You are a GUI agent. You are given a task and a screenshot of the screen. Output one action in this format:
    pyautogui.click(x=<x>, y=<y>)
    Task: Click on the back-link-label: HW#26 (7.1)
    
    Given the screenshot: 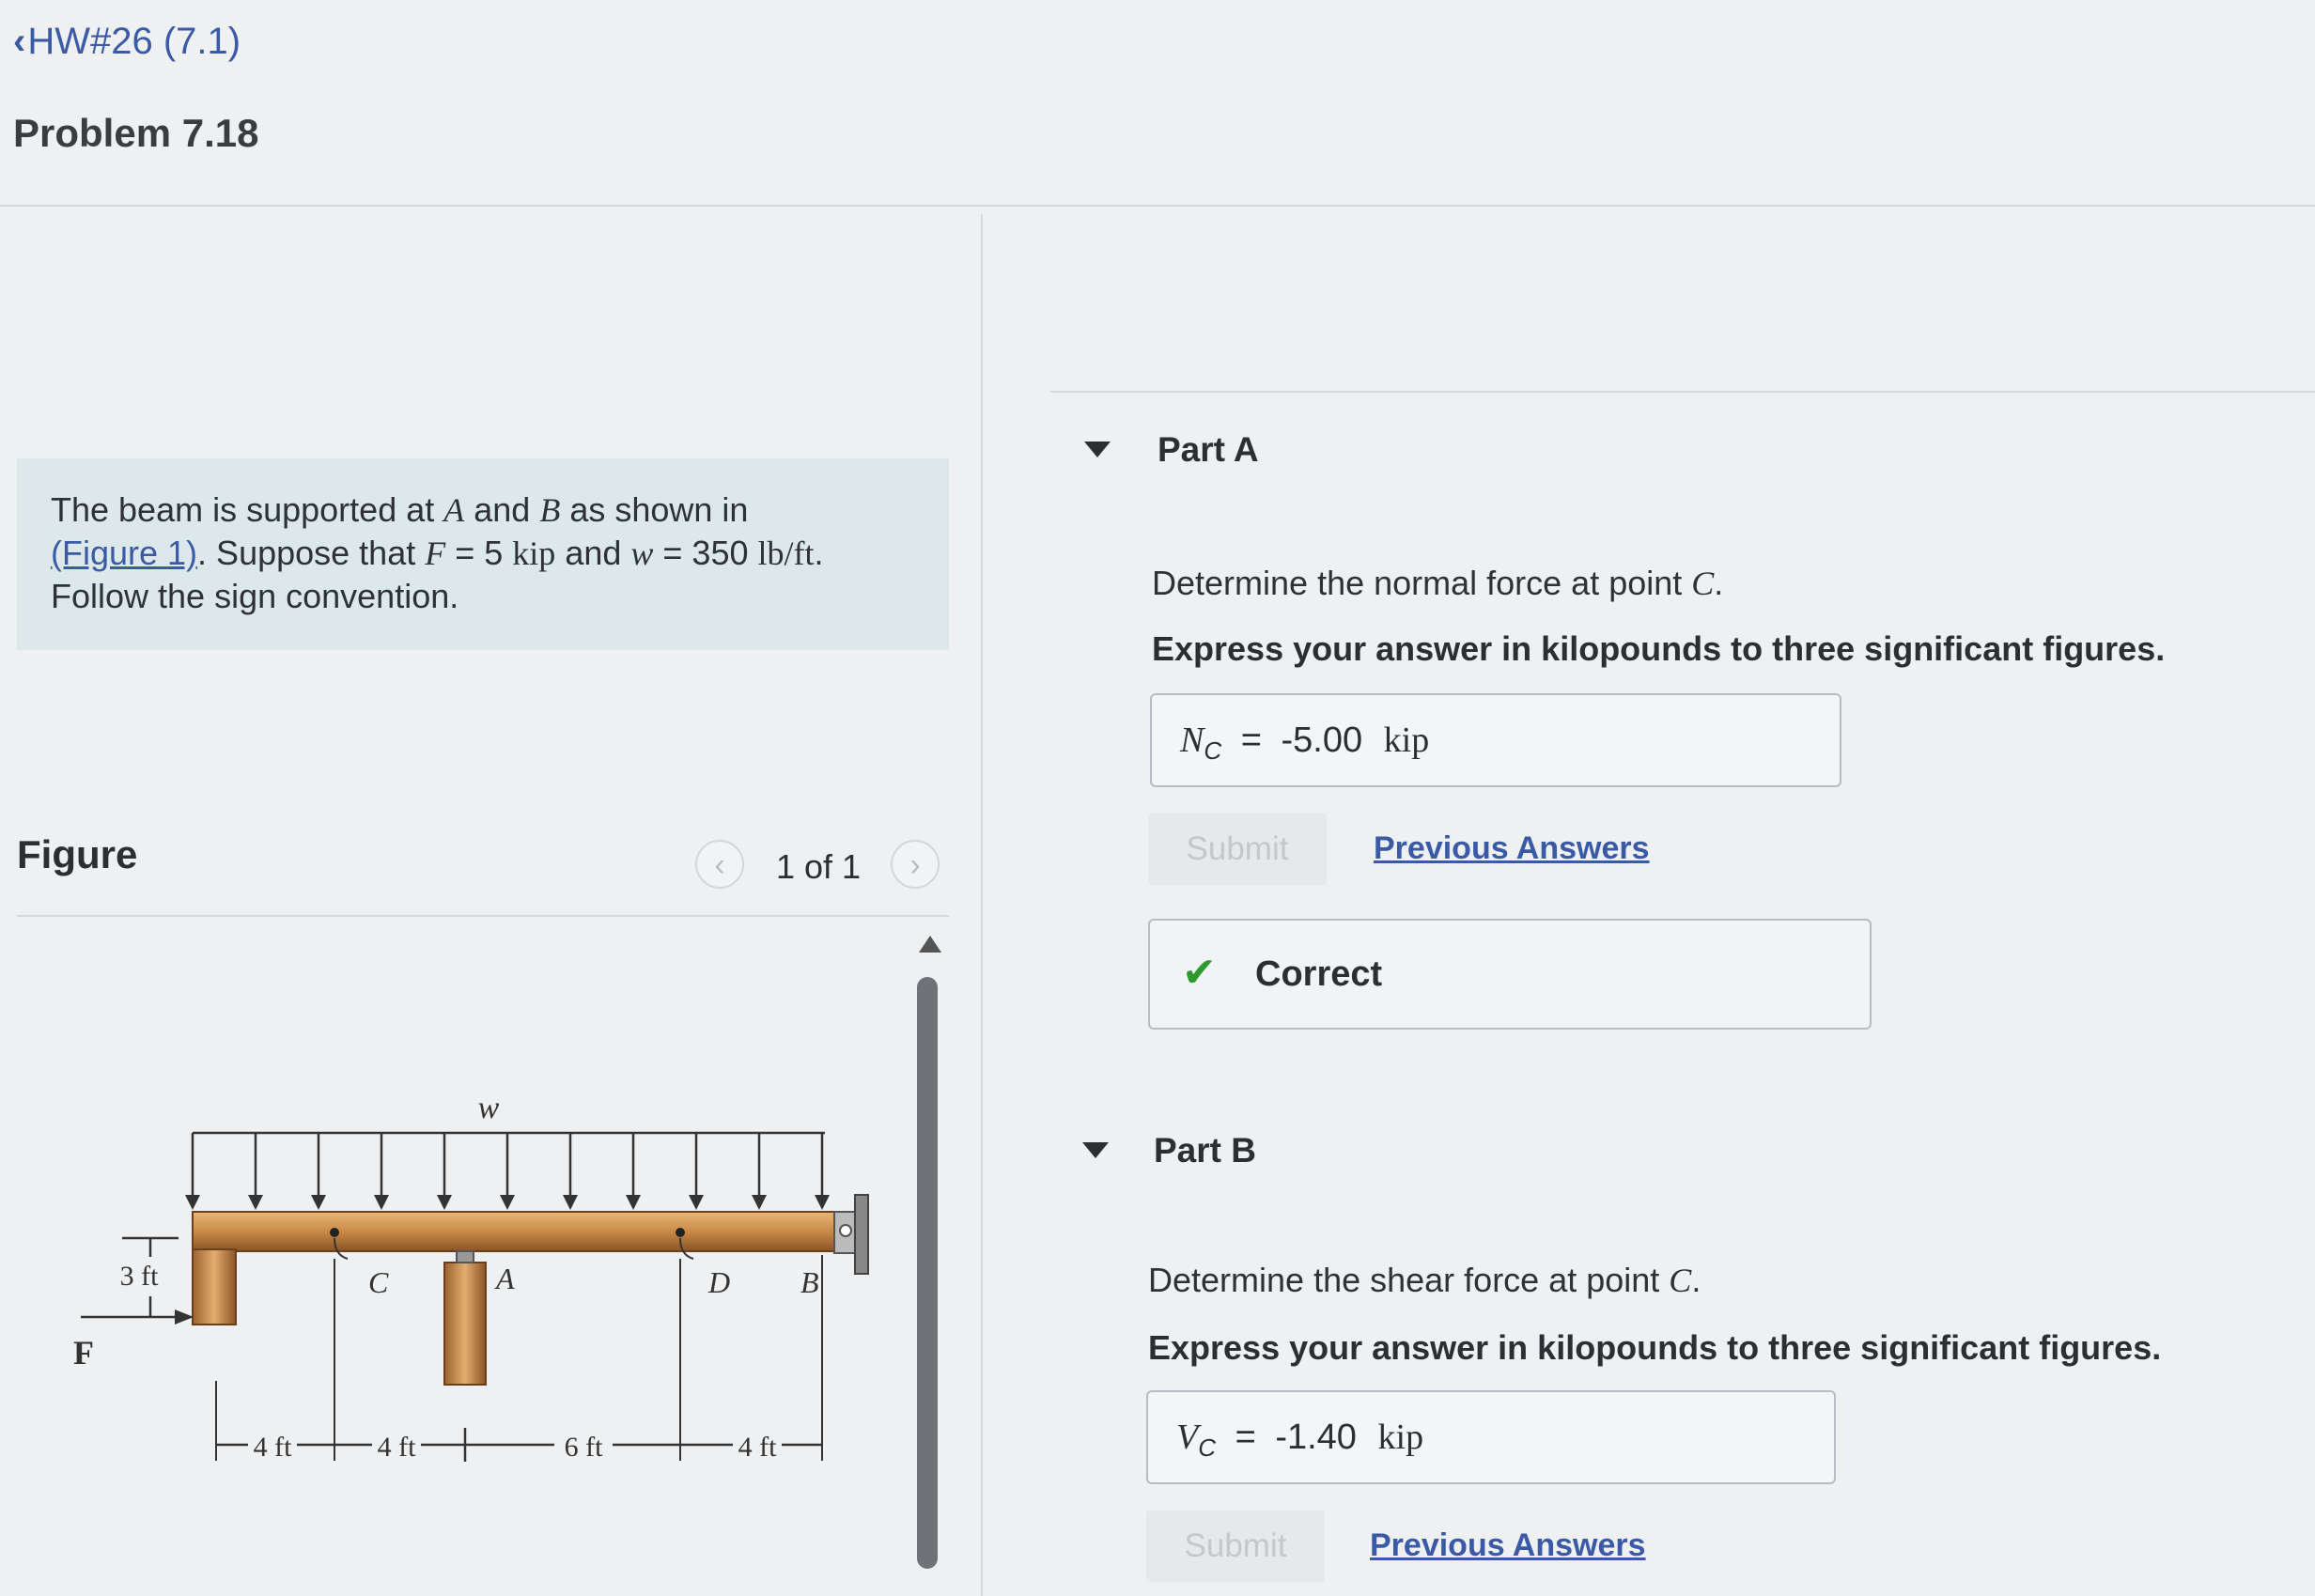 What is the action you would take?
    pyautogui.click(x=134, y=41)
    